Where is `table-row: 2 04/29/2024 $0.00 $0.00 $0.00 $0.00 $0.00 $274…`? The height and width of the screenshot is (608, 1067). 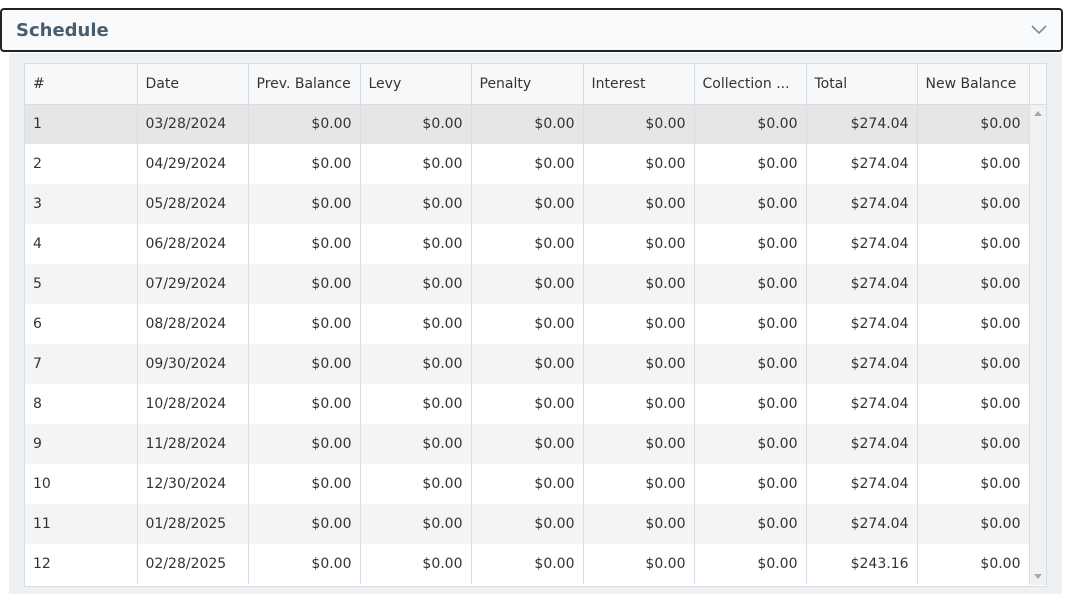
table-row: 2 04/29/2024 $0.00 $0.00 $0.00 $0.00 $0.00 $274… is located at coordinates (527, 164).